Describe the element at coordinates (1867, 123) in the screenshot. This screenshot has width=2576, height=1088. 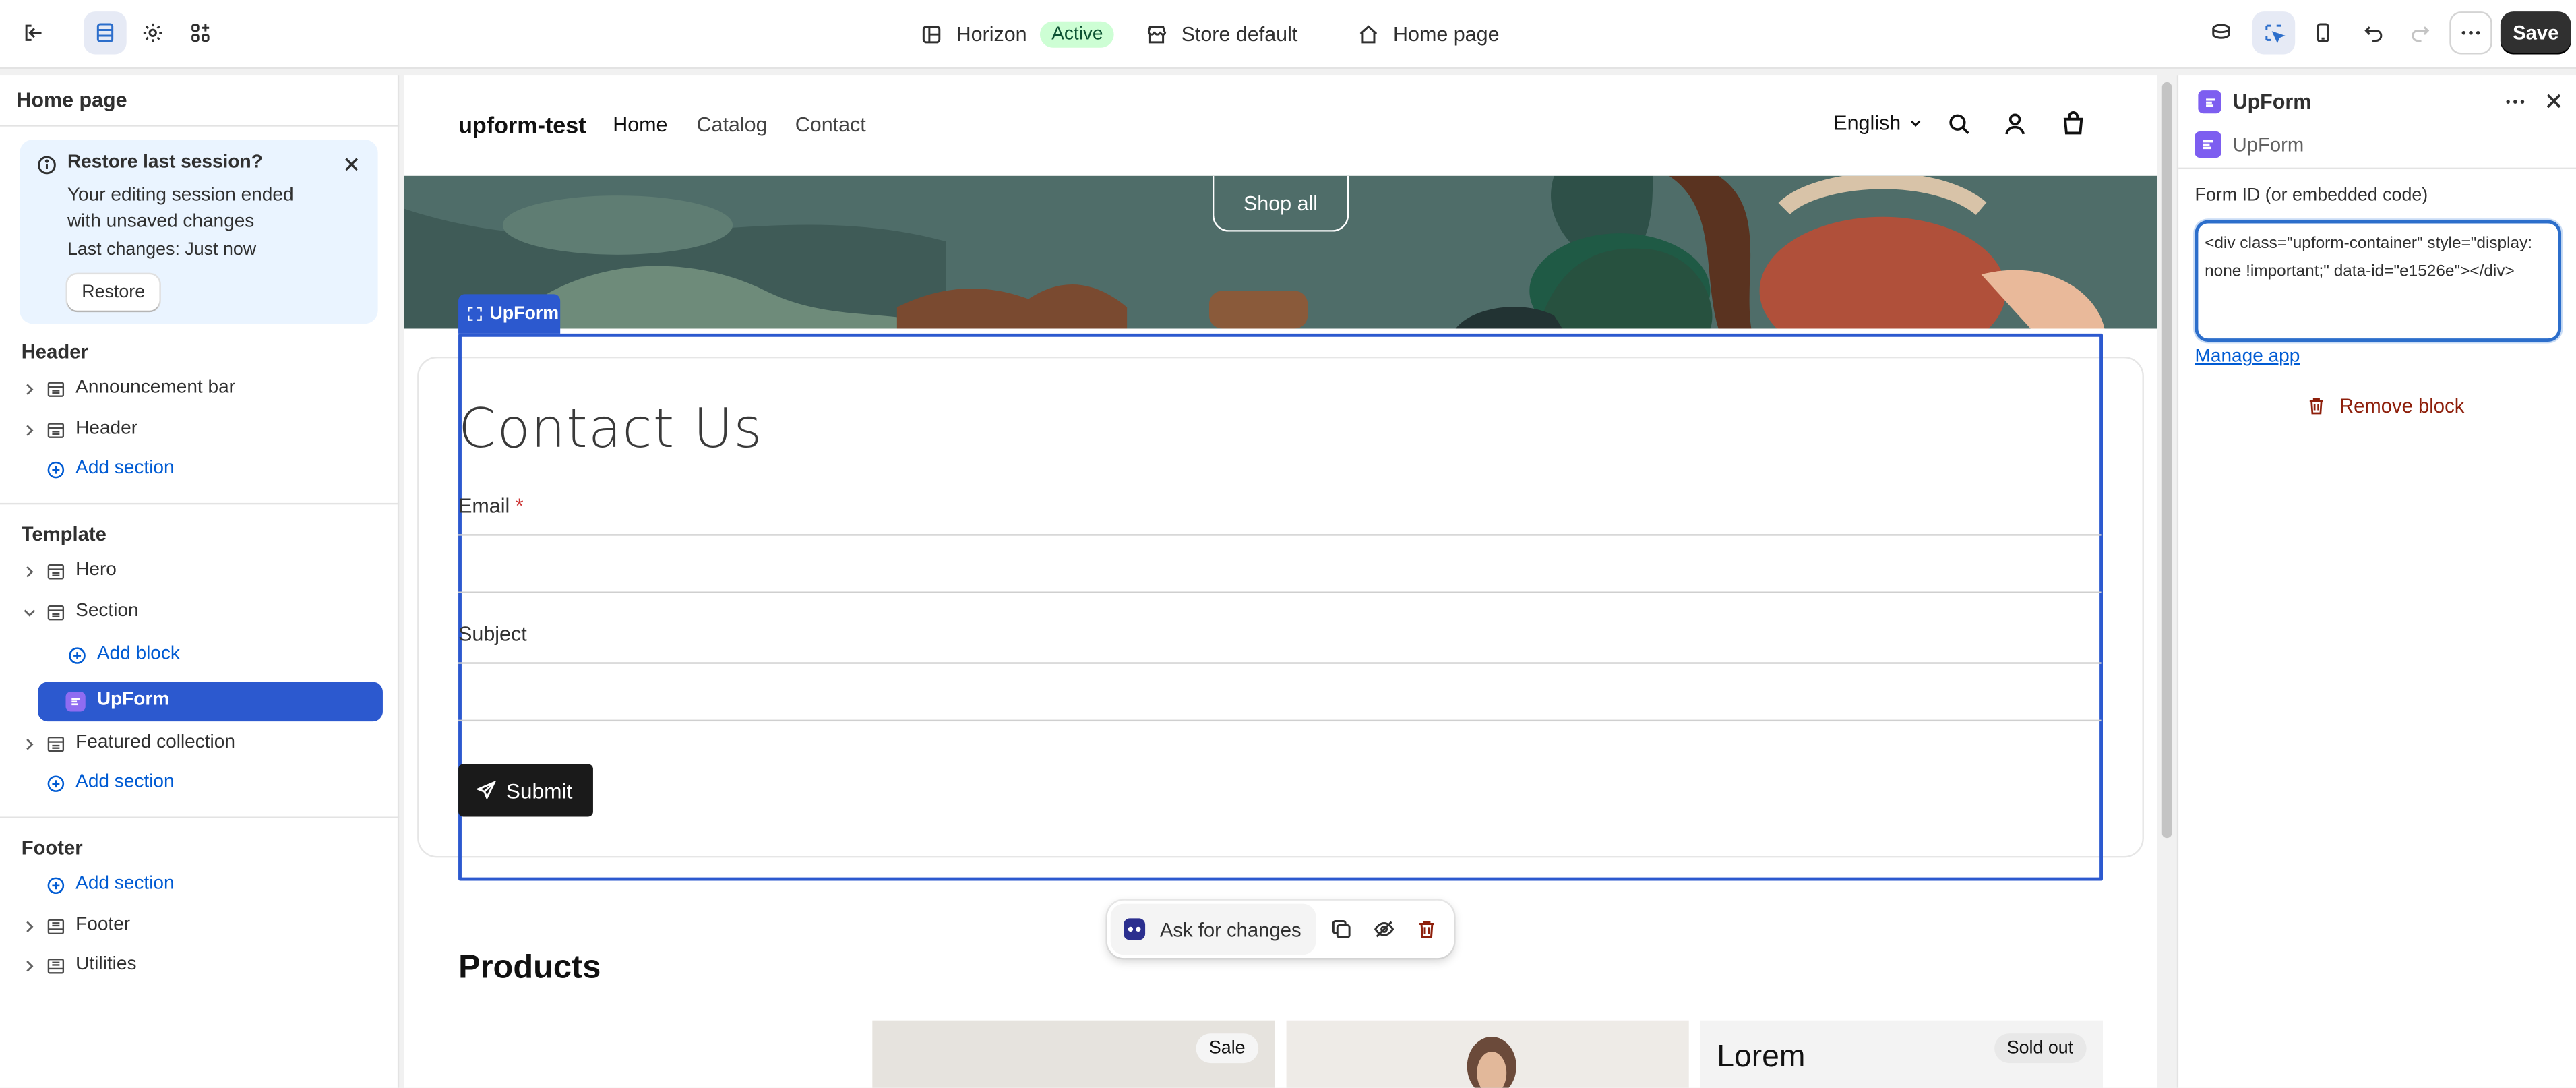
I see `language-label: English` at that location.